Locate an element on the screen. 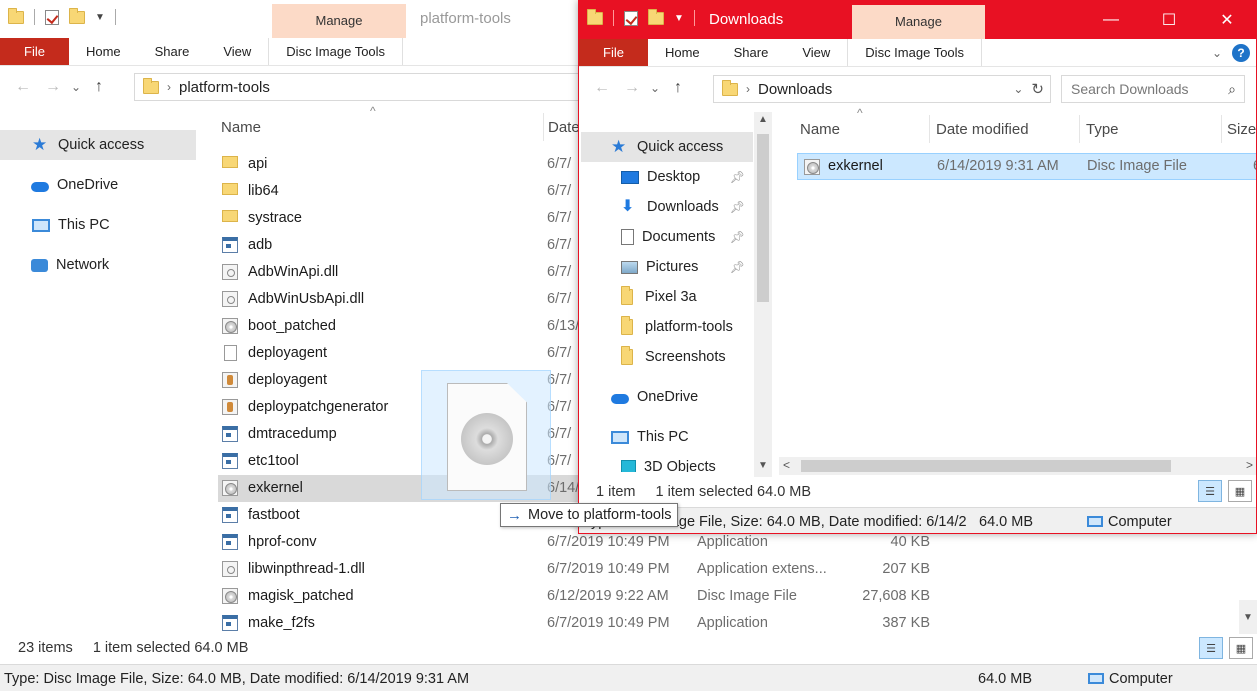 This screenshot has width=1257, height=691. column-header-size: Size is located at coordinates (1241, 129).